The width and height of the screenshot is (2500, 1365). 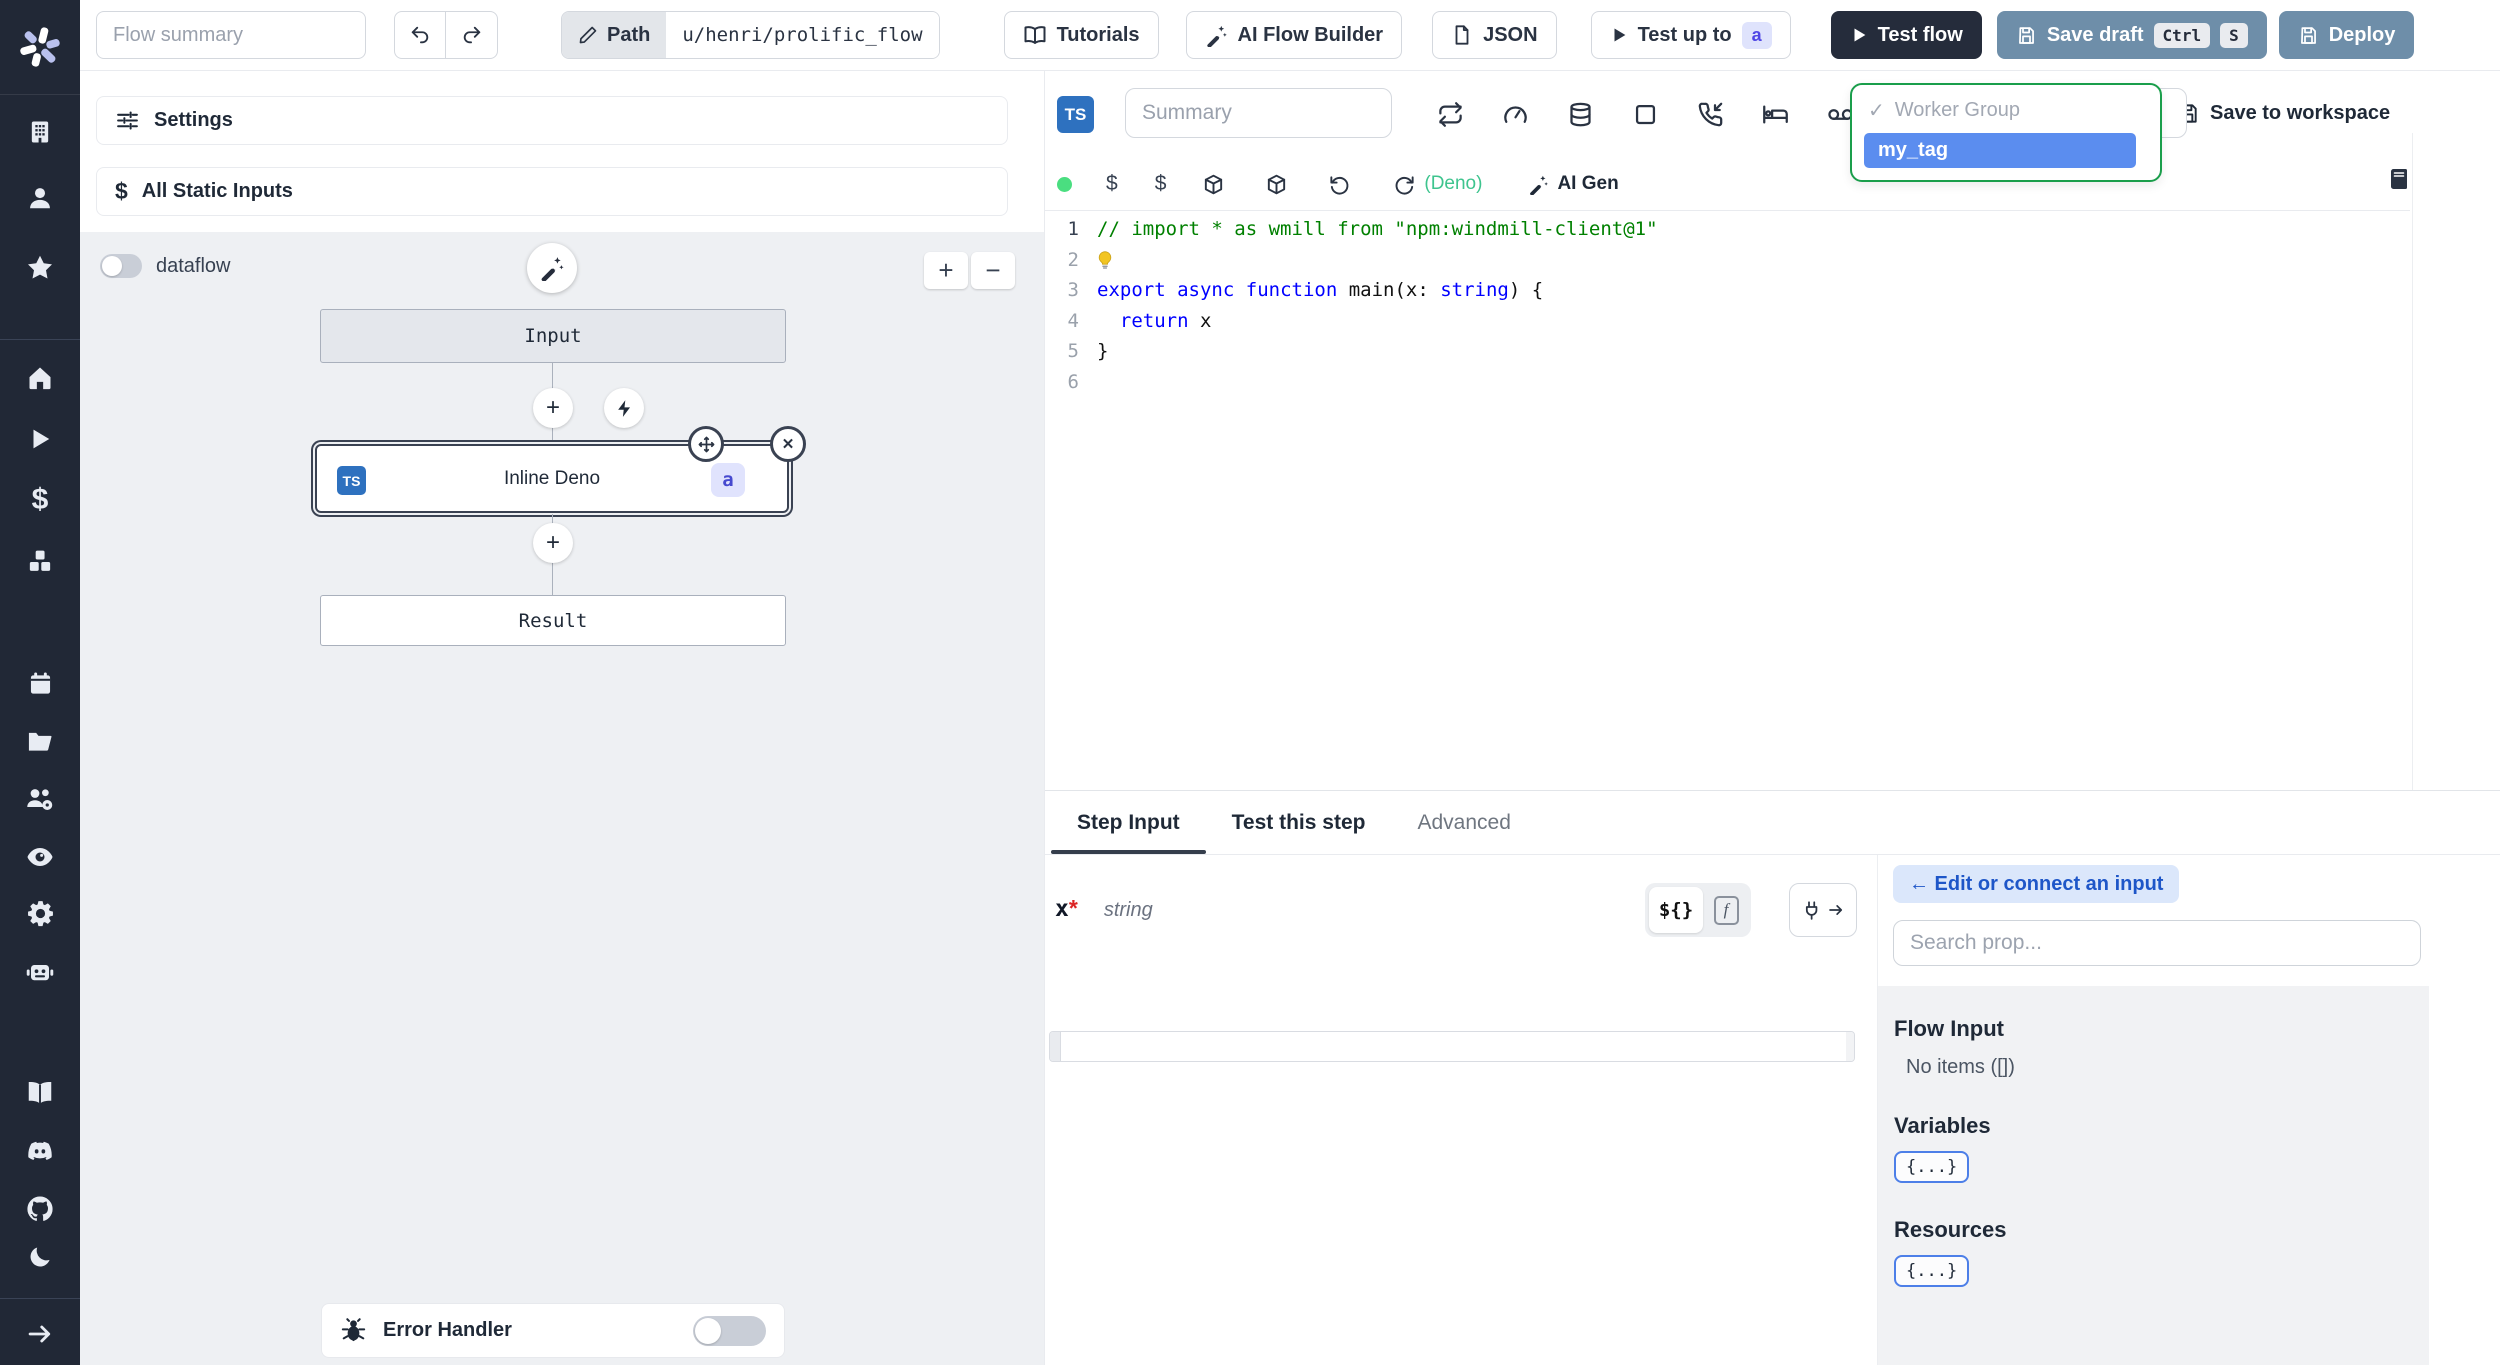 I want to click on add-trigger-button, so click(x=624, y=408).